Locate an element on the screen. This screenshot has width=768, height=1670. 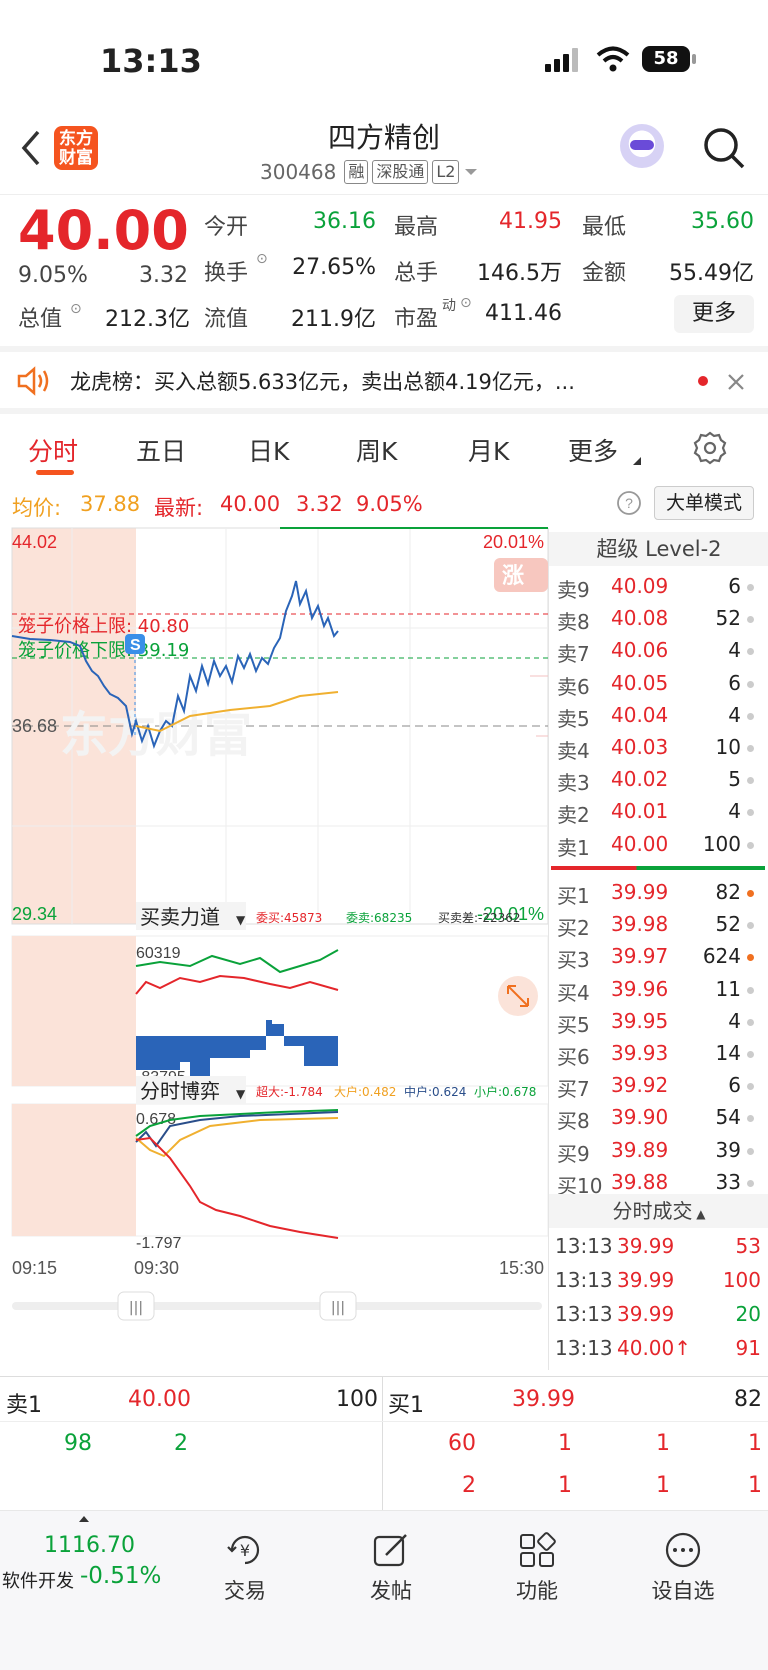
range-slider-track is located at coordinates (277, 1306).